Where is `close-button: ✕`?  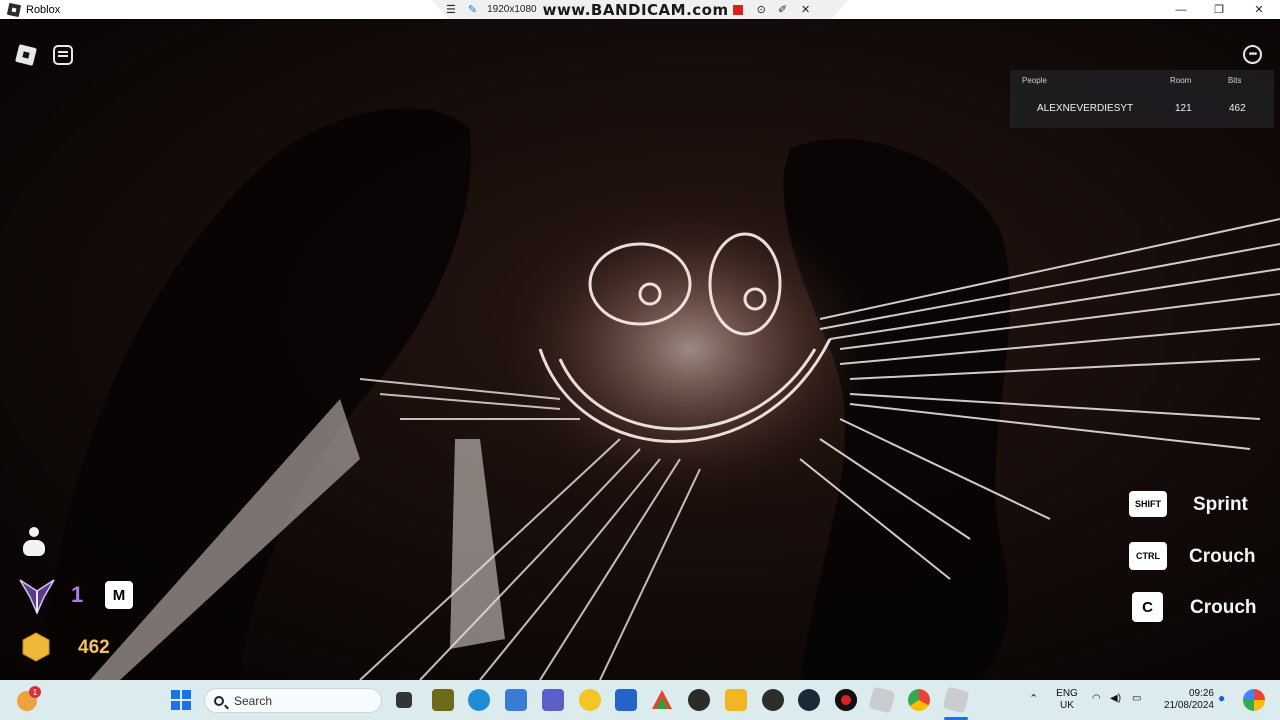 close-button: ✕ is located at coordinates (1259, 9).